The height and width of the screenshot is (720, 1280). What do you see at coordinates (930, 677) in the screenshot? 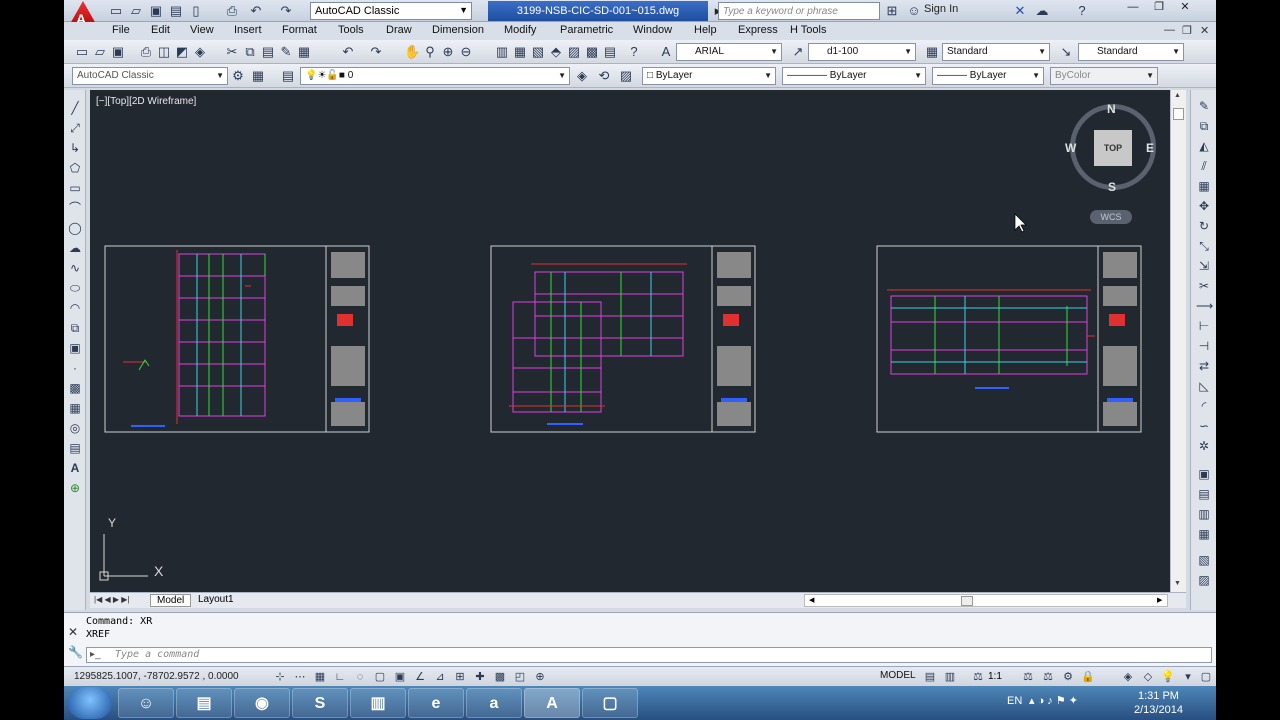
I see `quick-view-layouts-icon: ▤` at bounding box center [930, 677].